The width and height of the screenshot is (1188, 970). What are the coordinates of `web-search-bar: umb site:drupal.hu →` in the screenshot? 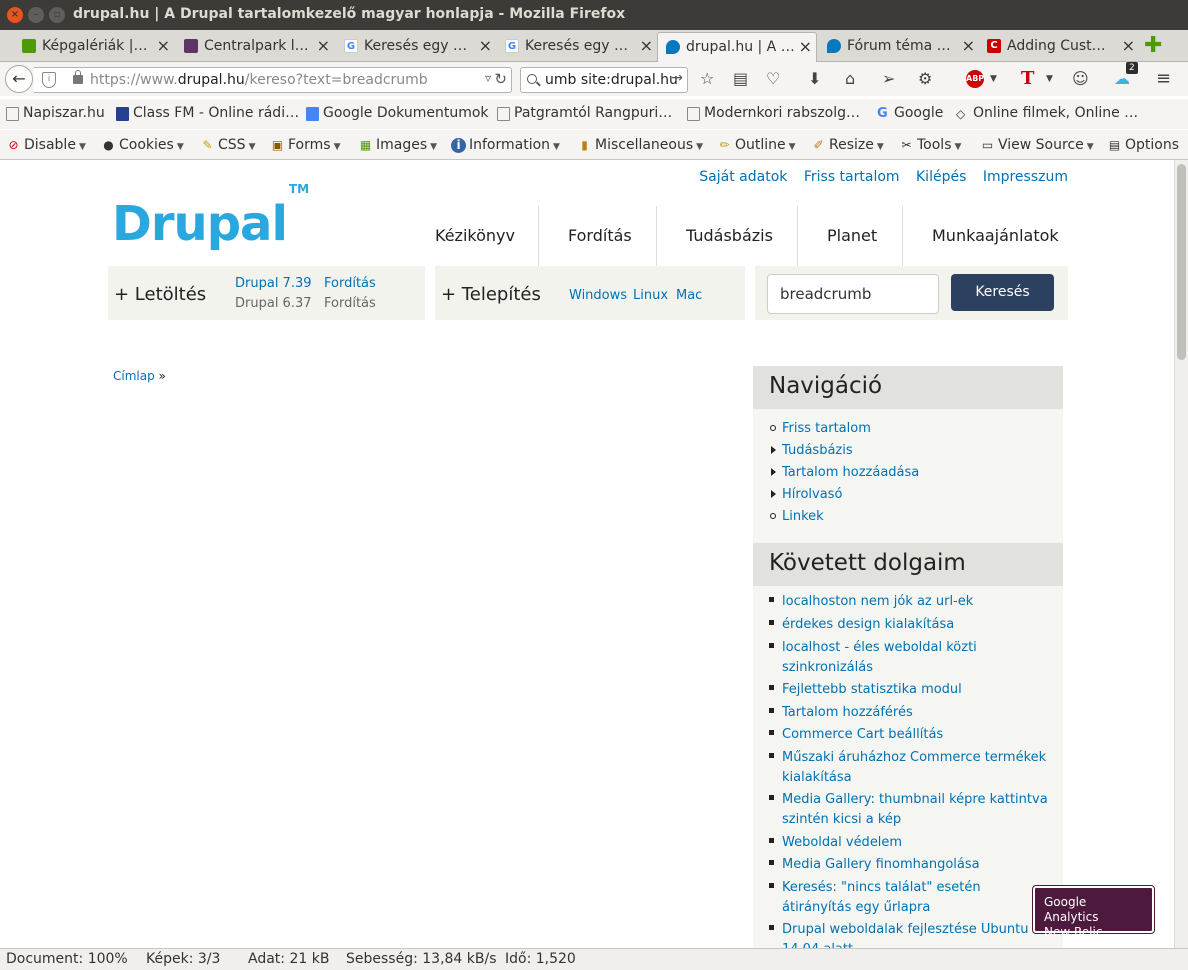 It's located at (604, 80).